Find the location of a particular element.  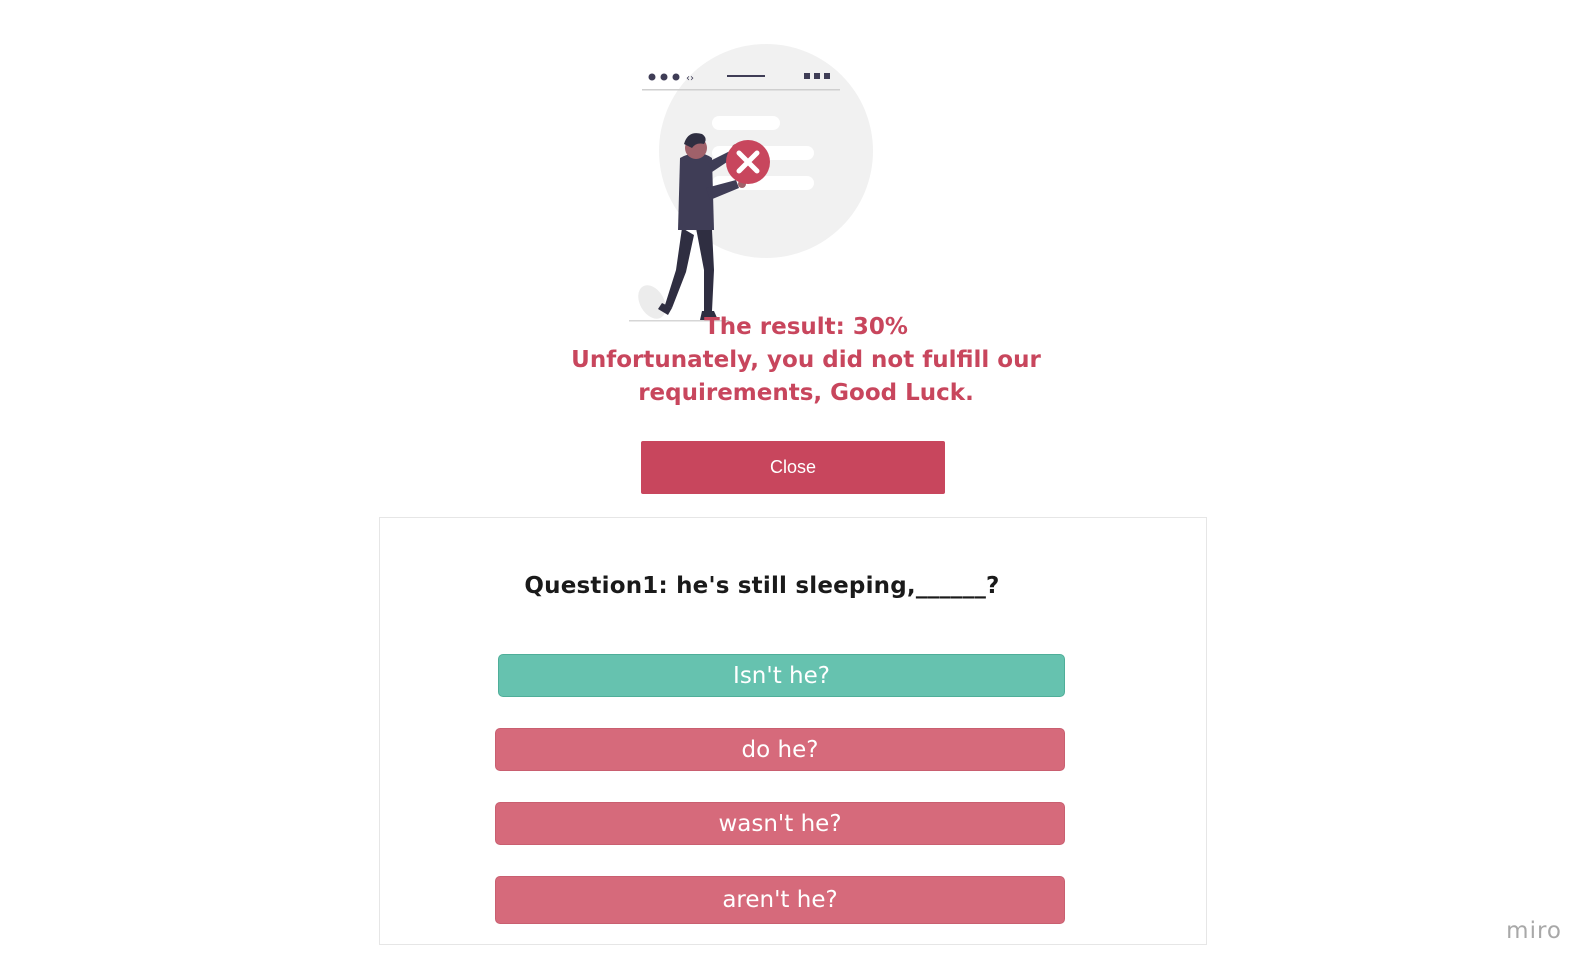

answer-label: Isn't he? is located at coordinates (781, 675).